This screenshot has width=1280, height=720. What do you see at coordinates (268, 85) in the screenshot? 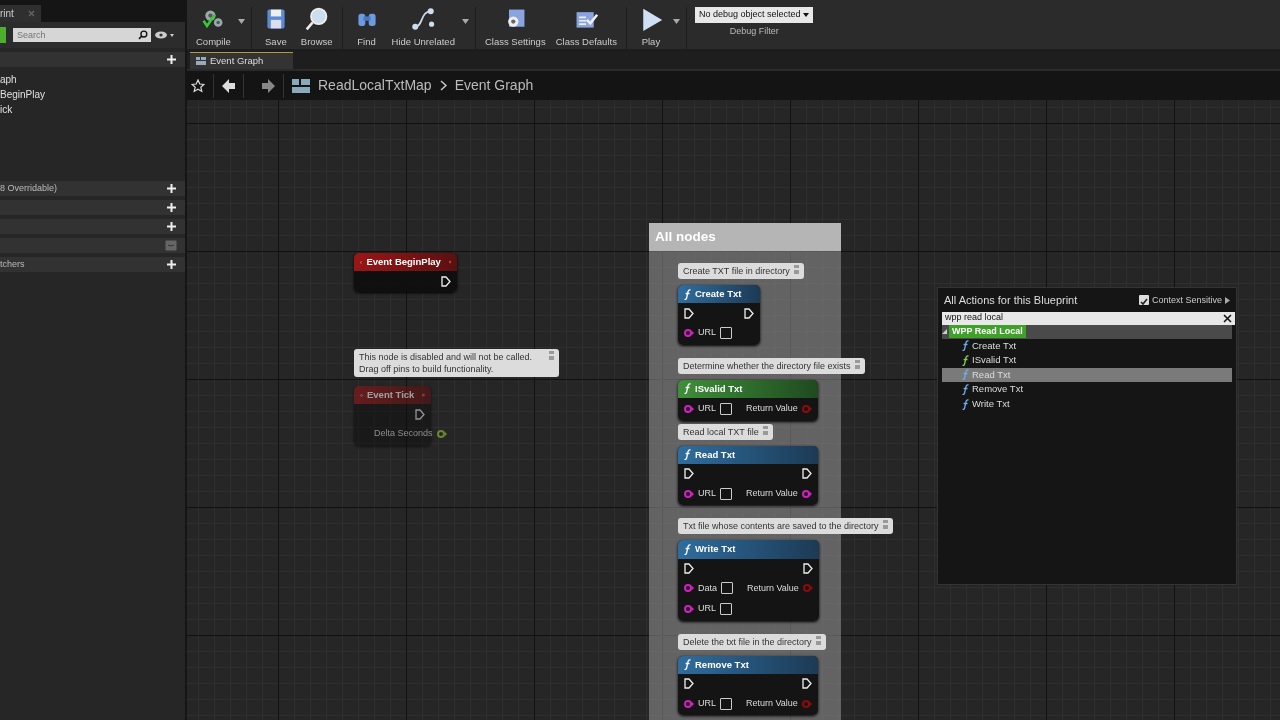
I see `forward-arrow-icon` at bounding box center [268, 85].